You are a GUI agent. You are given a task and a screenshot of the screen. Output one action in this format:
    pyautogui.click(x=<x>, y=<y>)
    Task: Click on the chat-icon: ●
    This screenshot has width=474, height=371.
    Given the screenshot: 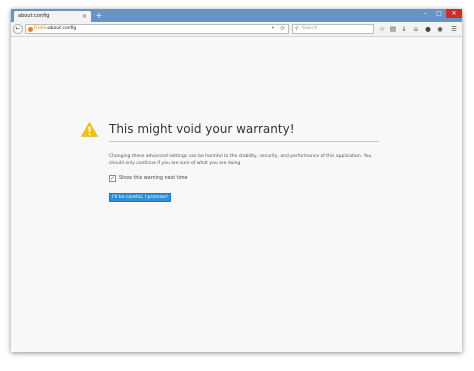 What is the action you would take?
    pyautogui.click(x=428, y=29)
    